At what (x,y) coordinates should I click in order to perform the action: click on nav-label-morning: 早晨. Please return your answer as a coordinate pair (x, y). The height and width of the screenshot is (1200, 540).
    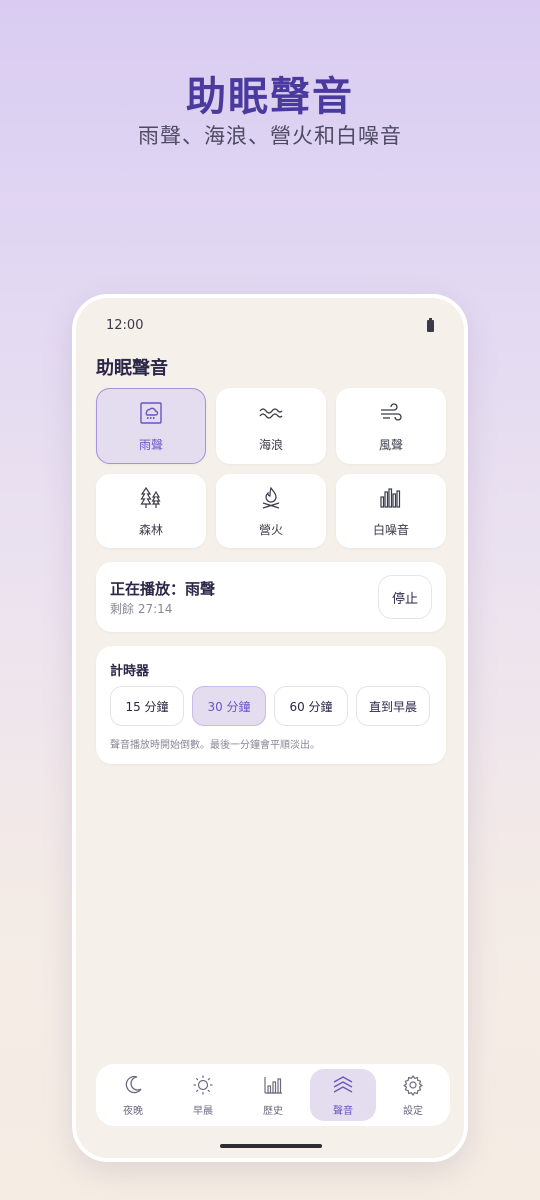
    Looking at the image, I should click on (203, 1111).